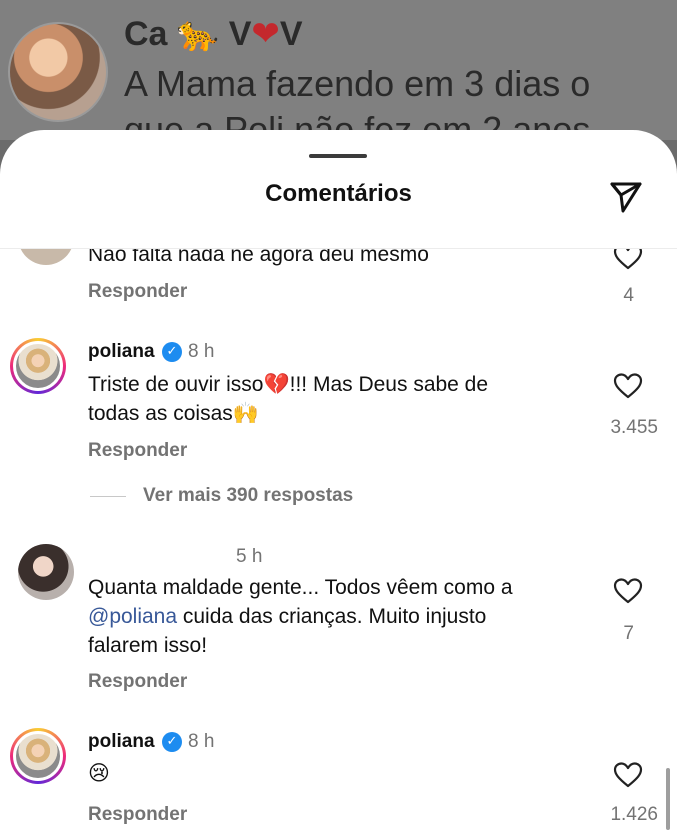 This screenshot has width=677, height=836. Describe the element at coordinates (338, 193) in the screenshot. I see `sheet-title: Comentários` at that location.